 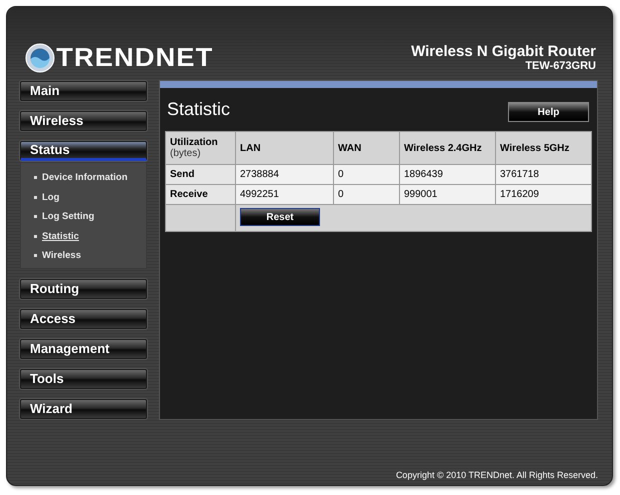 What do you see at coordinates (497, 475) in the screenshot?
I see `copyright-text: Copyright © 2010 TRENDnet. All Rights Reserved.` at bounding box center [497, 475].